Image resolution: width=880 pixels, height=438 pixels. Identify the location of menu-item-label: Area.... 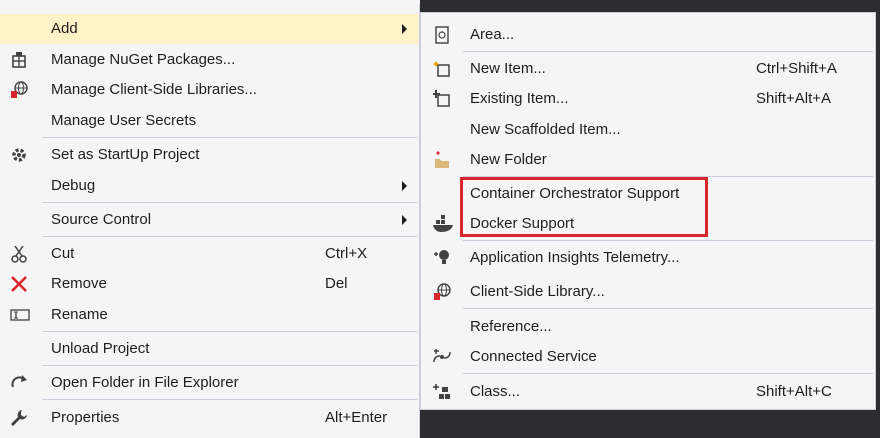
(492, 34).